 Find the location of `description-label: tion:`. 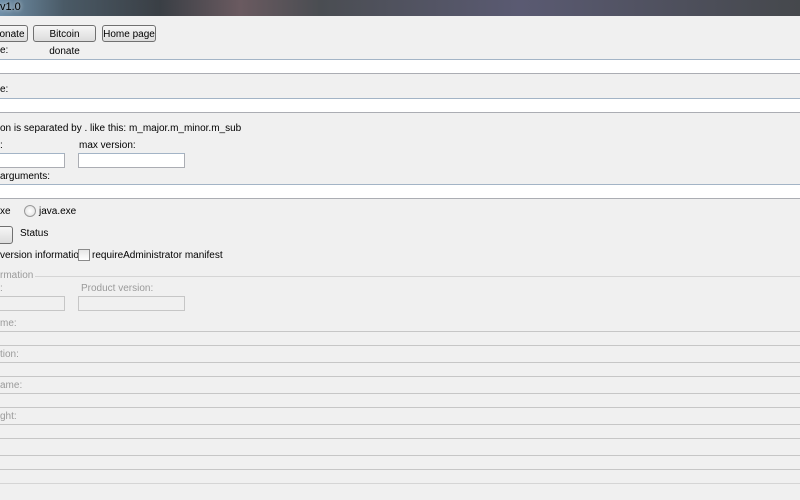

description-label: tion: is located at coordinates (9, 354).